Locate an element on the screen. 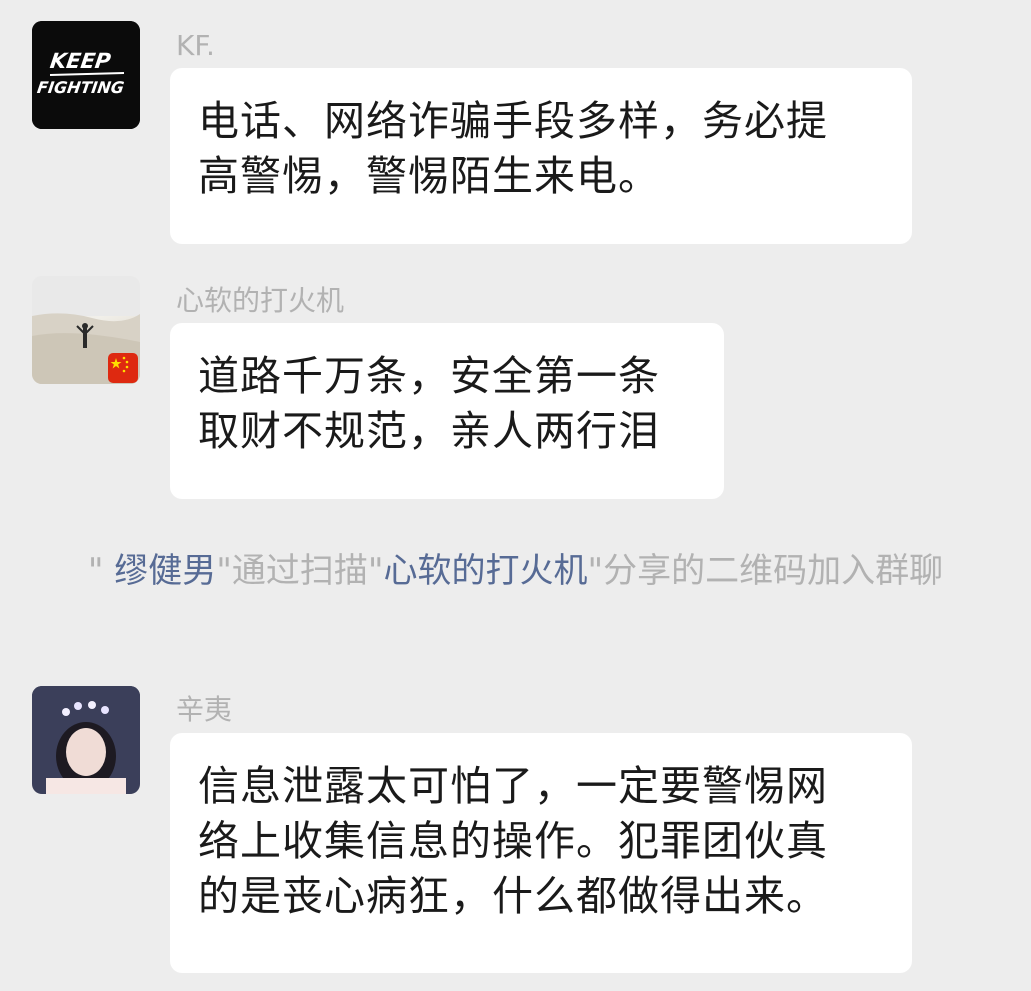 The height and width of the screenshot is (991, 1031). system-notice-mid: "通过扫描" is located at coordinates (300, 571).